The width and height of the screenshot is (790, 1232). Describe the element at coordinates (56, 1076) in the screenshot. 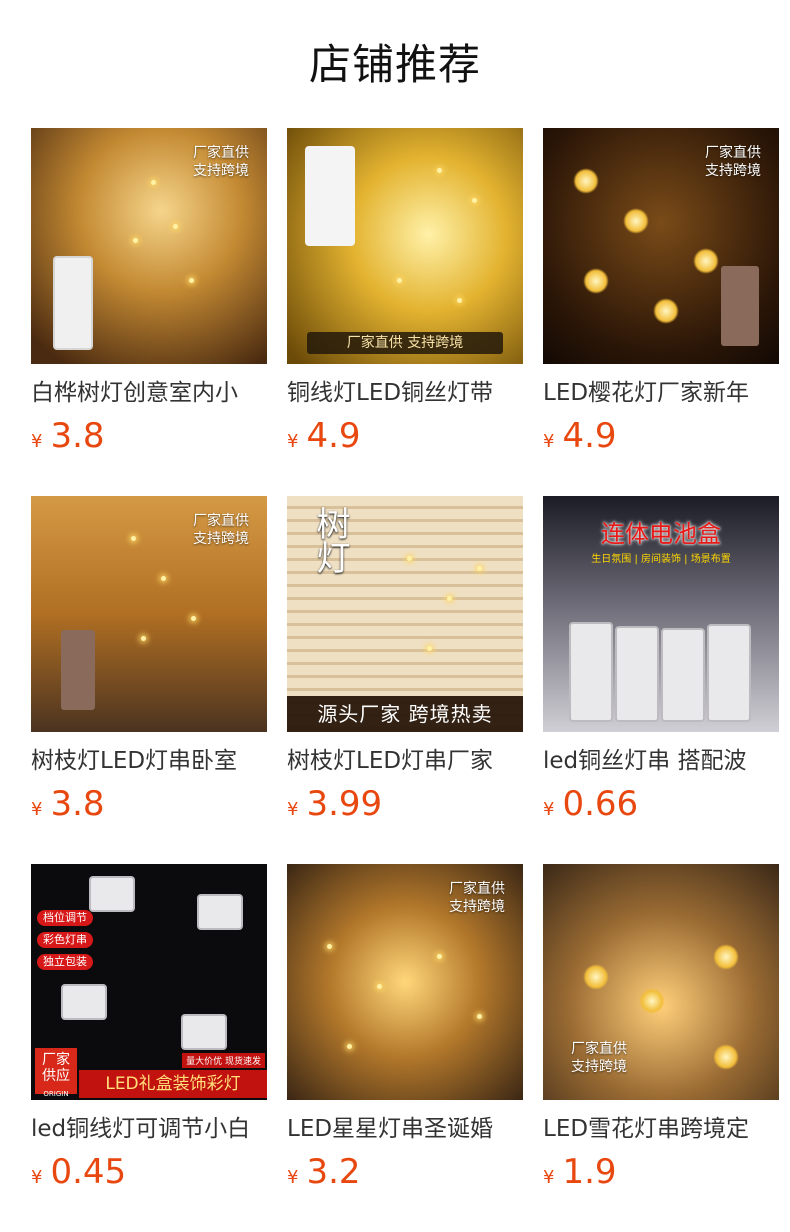

I see `origin-badge-line: 供应` at that location.